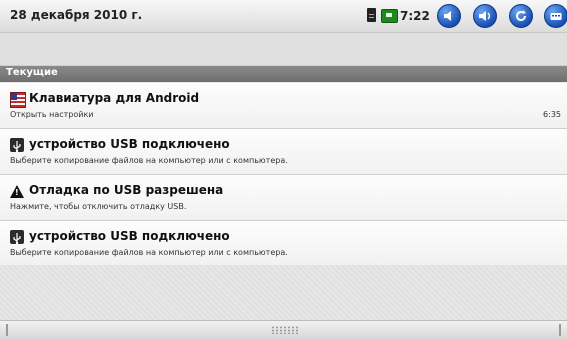 The width and height of the screenshot is (567, 339). What do you see at coordinates (485, 16) in the screenshot?
I see `volume-up-icon` at bounding box center [485, 16].